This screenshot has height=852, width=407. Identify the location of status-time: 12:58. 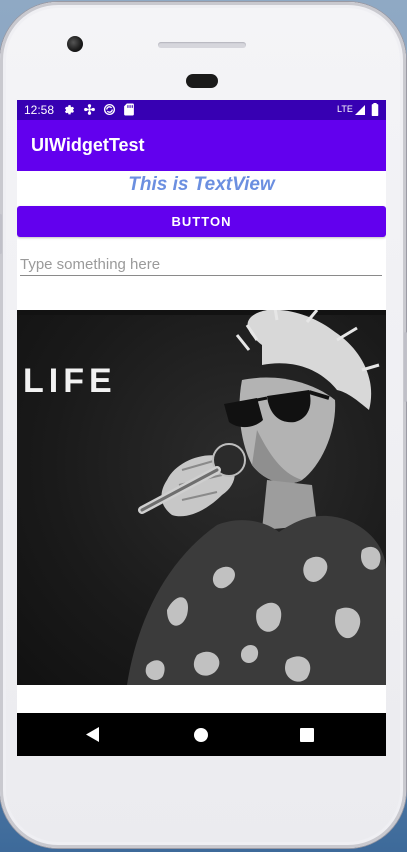
(39, 110).